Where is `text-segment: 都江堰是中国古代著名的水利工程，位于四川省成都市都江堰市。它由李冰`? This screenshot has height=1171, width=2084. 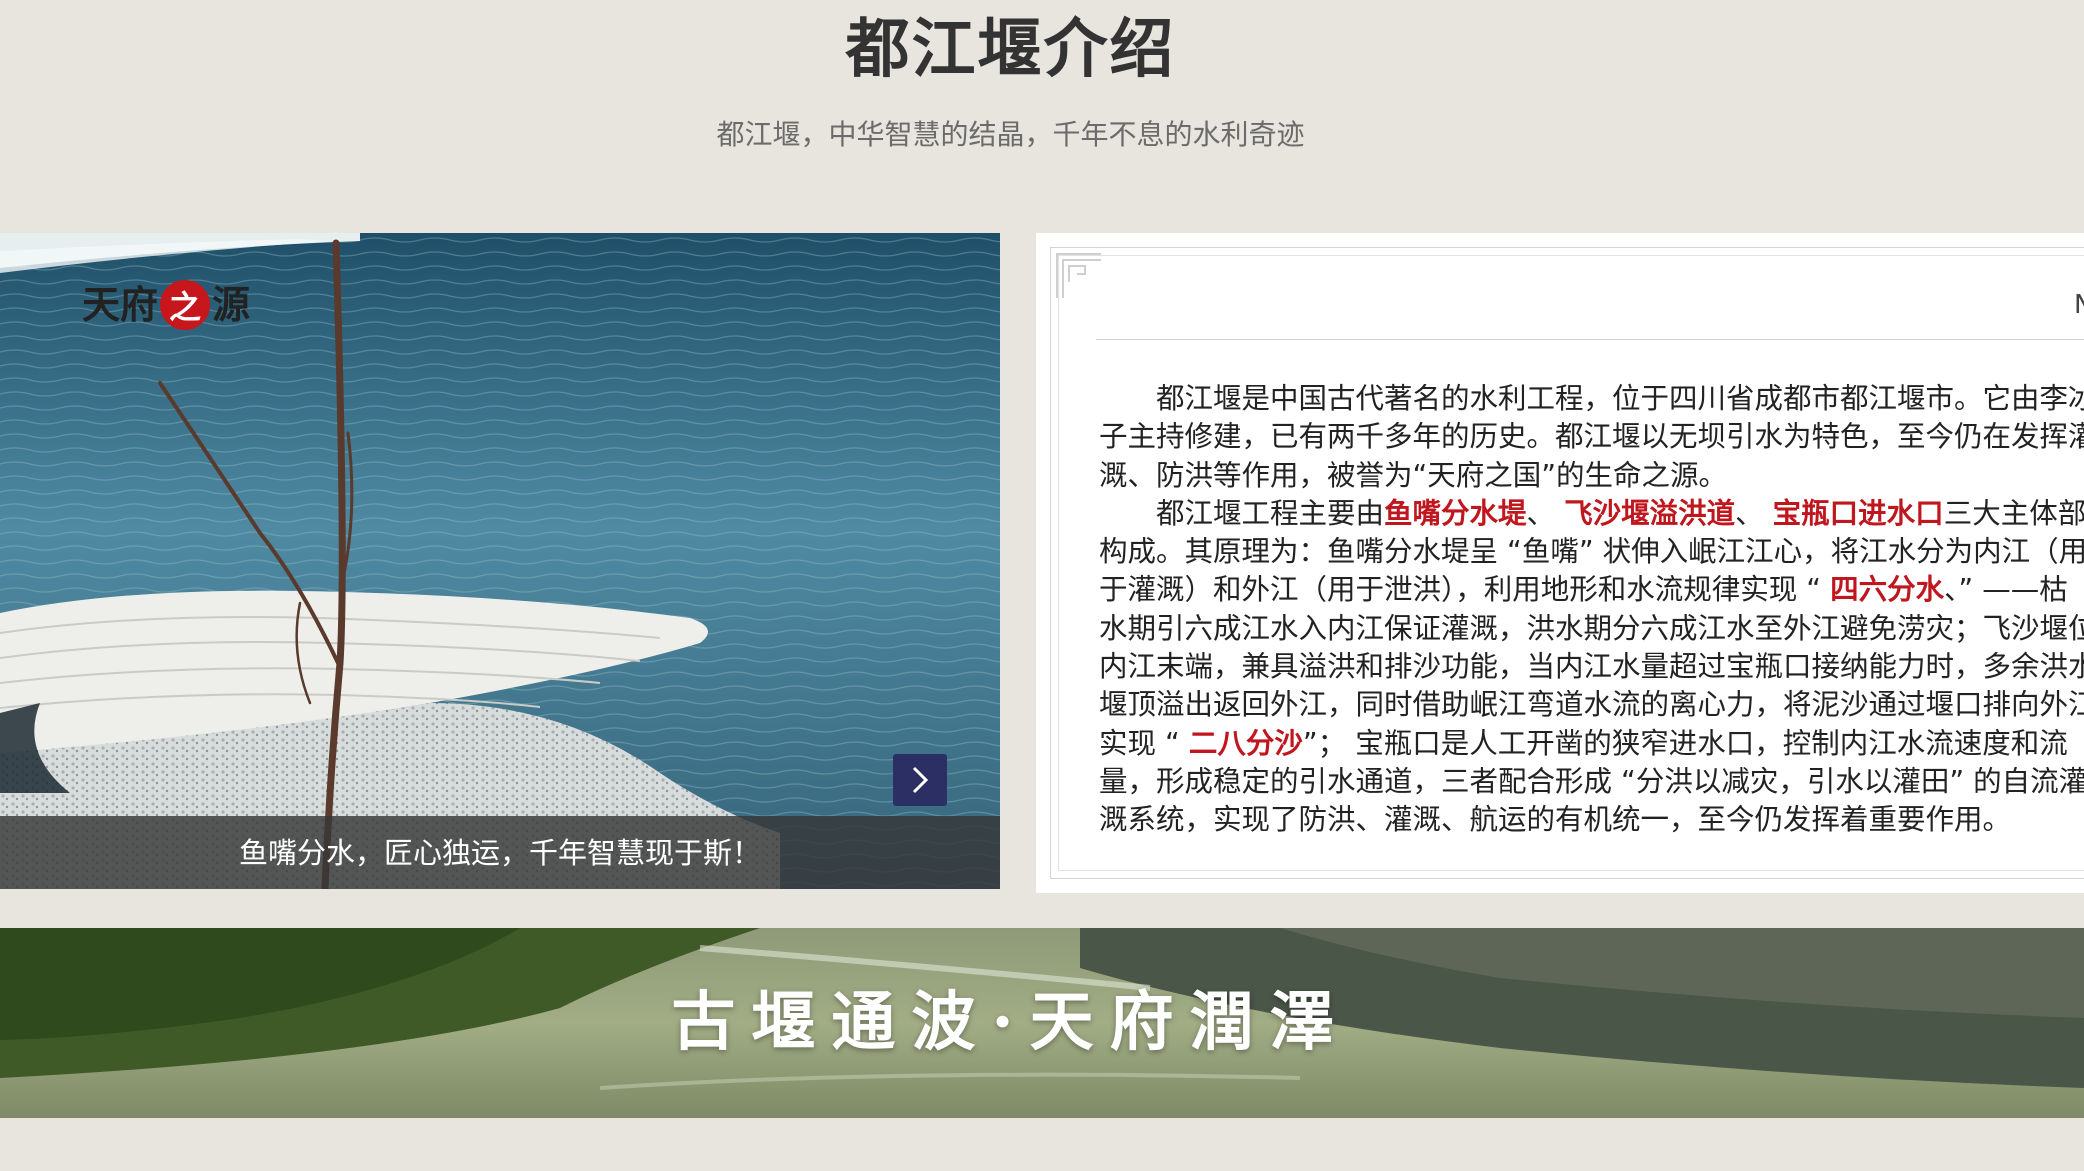 text-segment: 都江堰是中国古代著名的水利工程，位于四川省成都市都江堰市。它由李冰 is located at coordinates (1591, 398).